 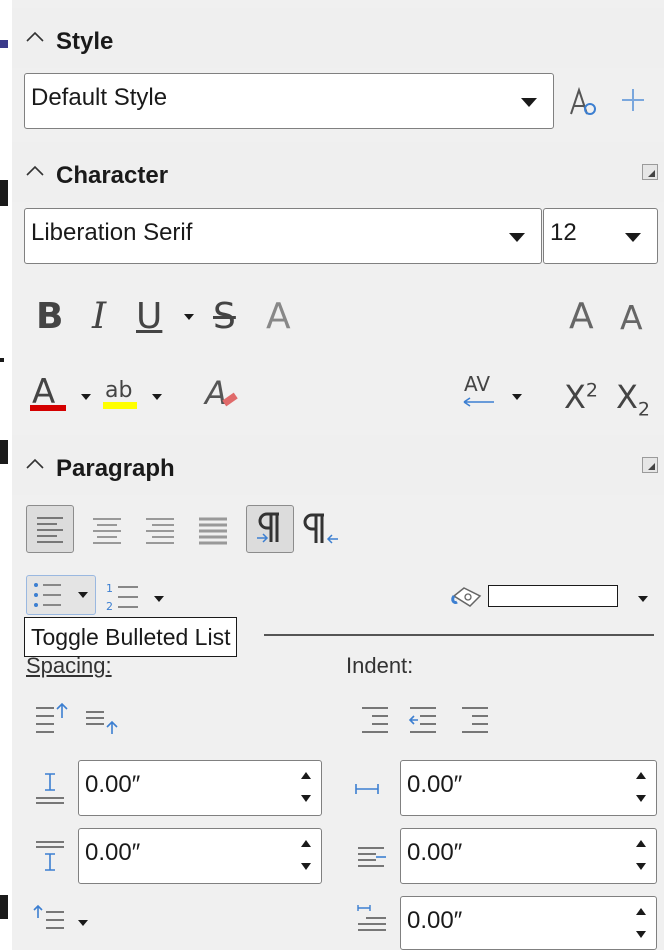 What do you see at coordinates (99, 97) in the screenshot?
I see `paragraph-style-value: Default Style` at bounding box center [99, 97].